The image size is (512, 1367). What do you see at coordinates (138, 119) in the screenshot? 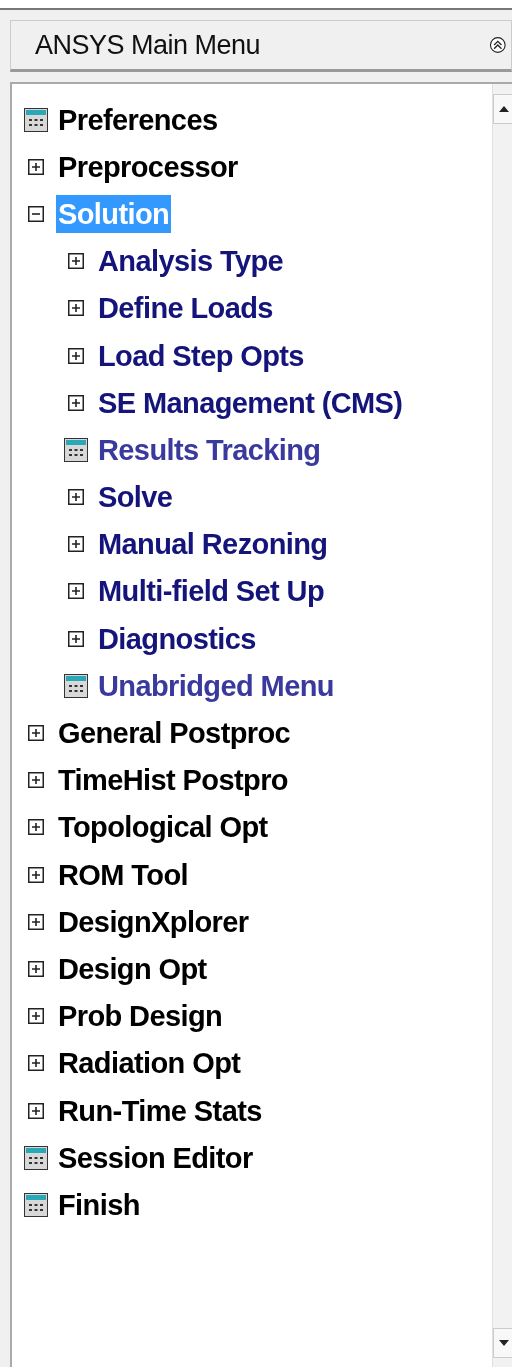
I see `menu-item: Preferences` at bounding box center [138, 119].